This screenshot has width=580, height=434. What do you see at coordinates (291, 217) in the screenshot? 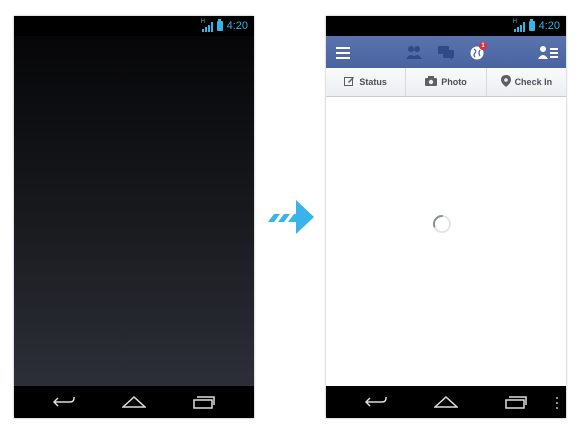
I see `transition-arrow-icon` at bounding box center [291, 217].